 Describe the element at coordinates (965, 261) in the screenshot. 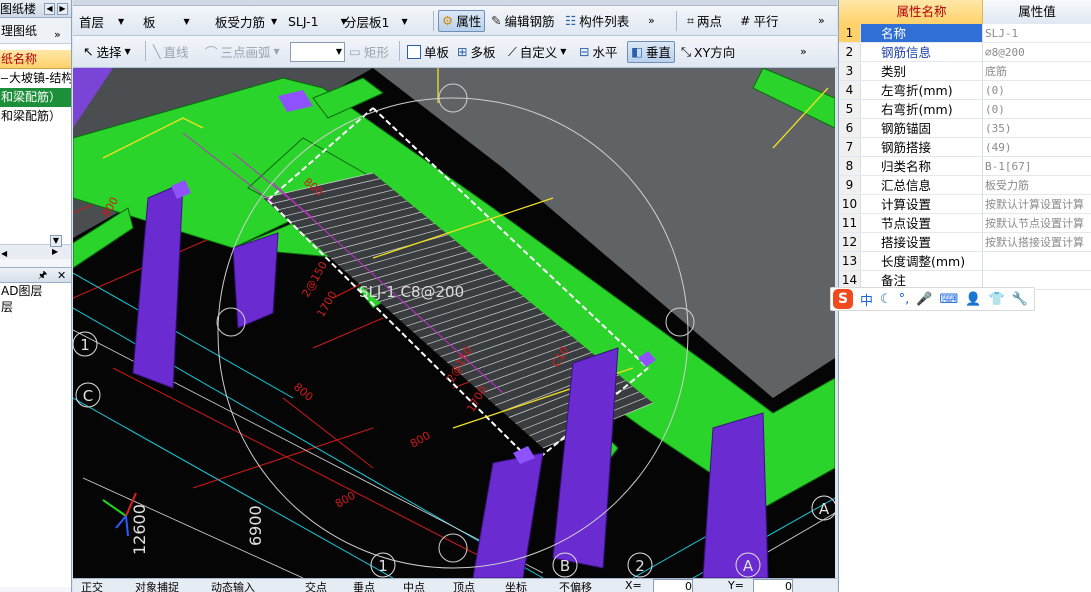

I see `property-row: 13 长度调整(mm)` at that location.